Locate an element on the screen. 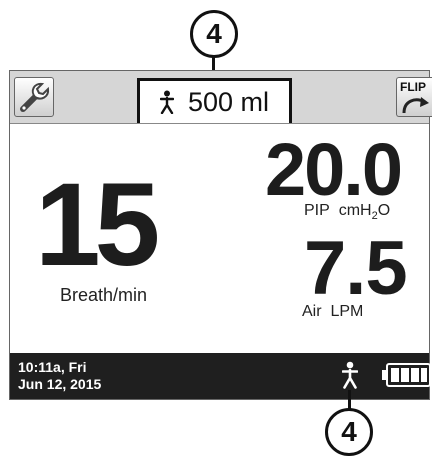  air-units: Air LPM is located at coordinates (332, 312).